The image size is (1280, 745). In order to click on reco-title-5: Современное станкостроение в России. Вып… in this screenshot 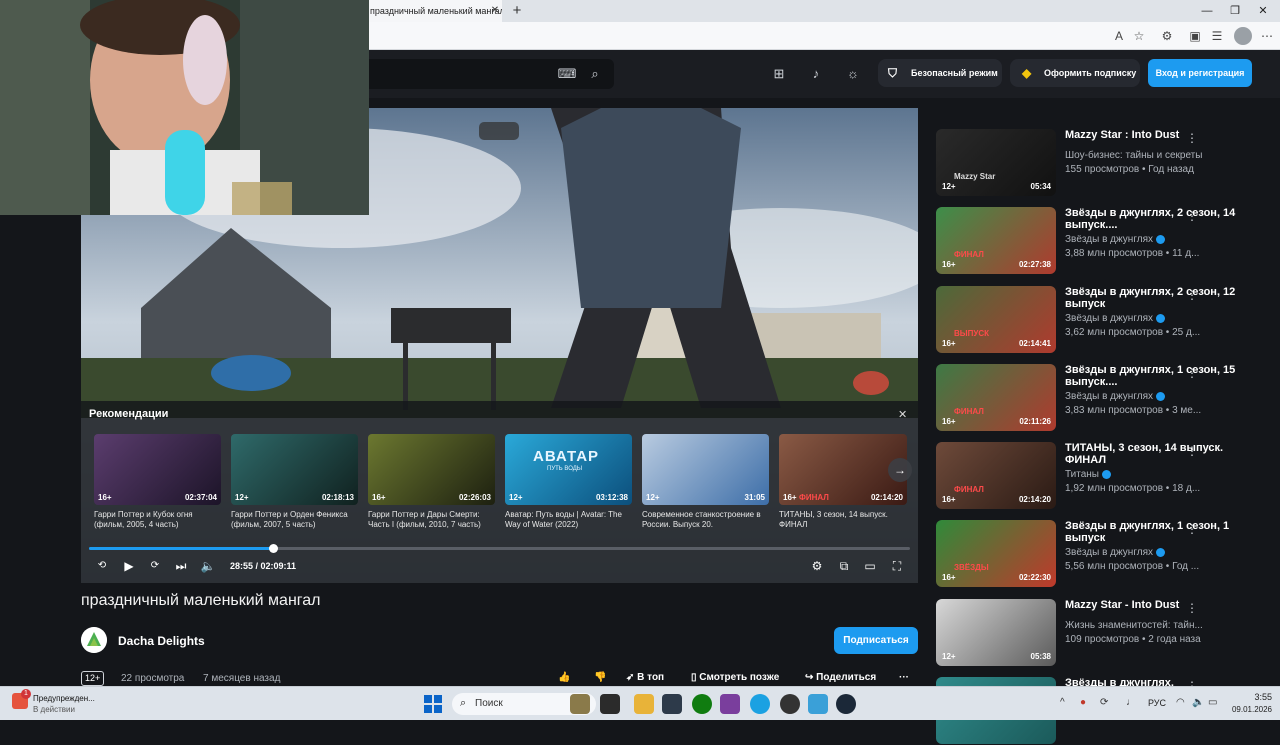, I will do `click(707, 520)`.